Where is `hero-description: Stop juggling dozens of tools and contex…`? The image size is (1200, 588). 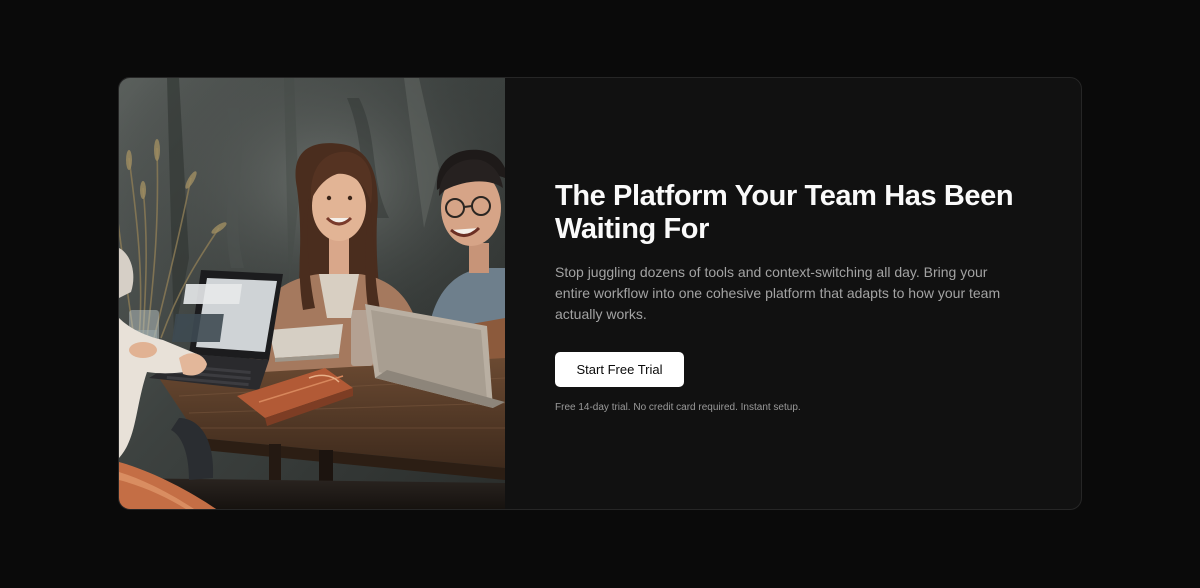 hero-description: Stop juggling dozens of tools and contex… is located at coordinates (778, 293).